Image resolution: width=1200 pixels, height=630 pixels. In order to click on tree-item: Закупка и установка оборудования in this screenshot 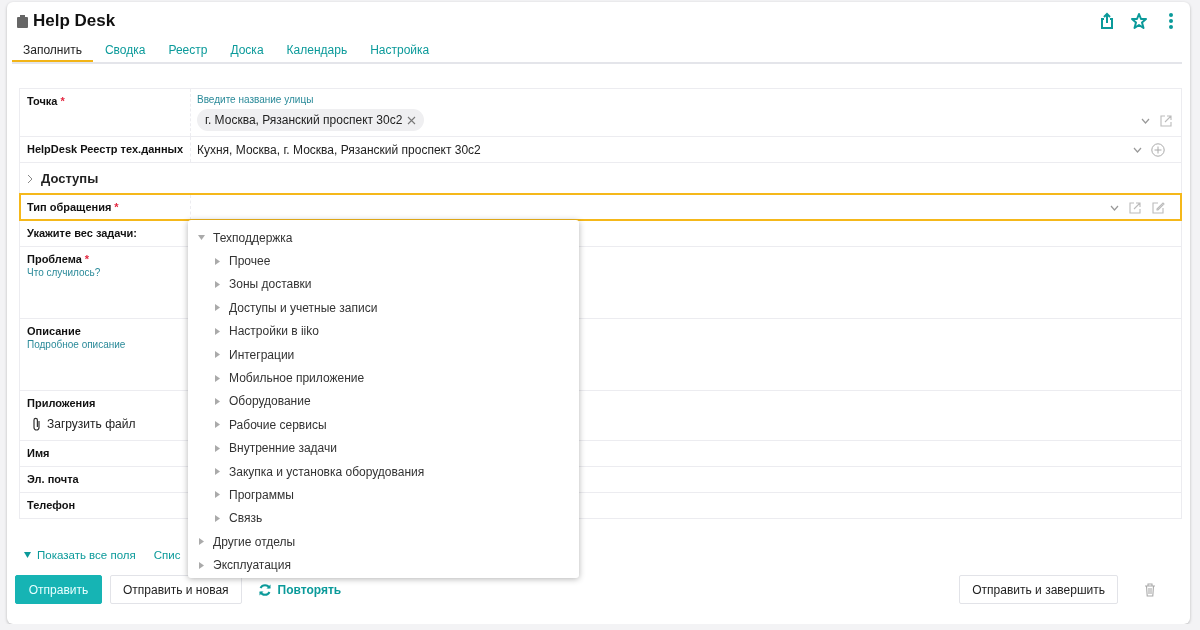, I will do `click(383, 471)`.